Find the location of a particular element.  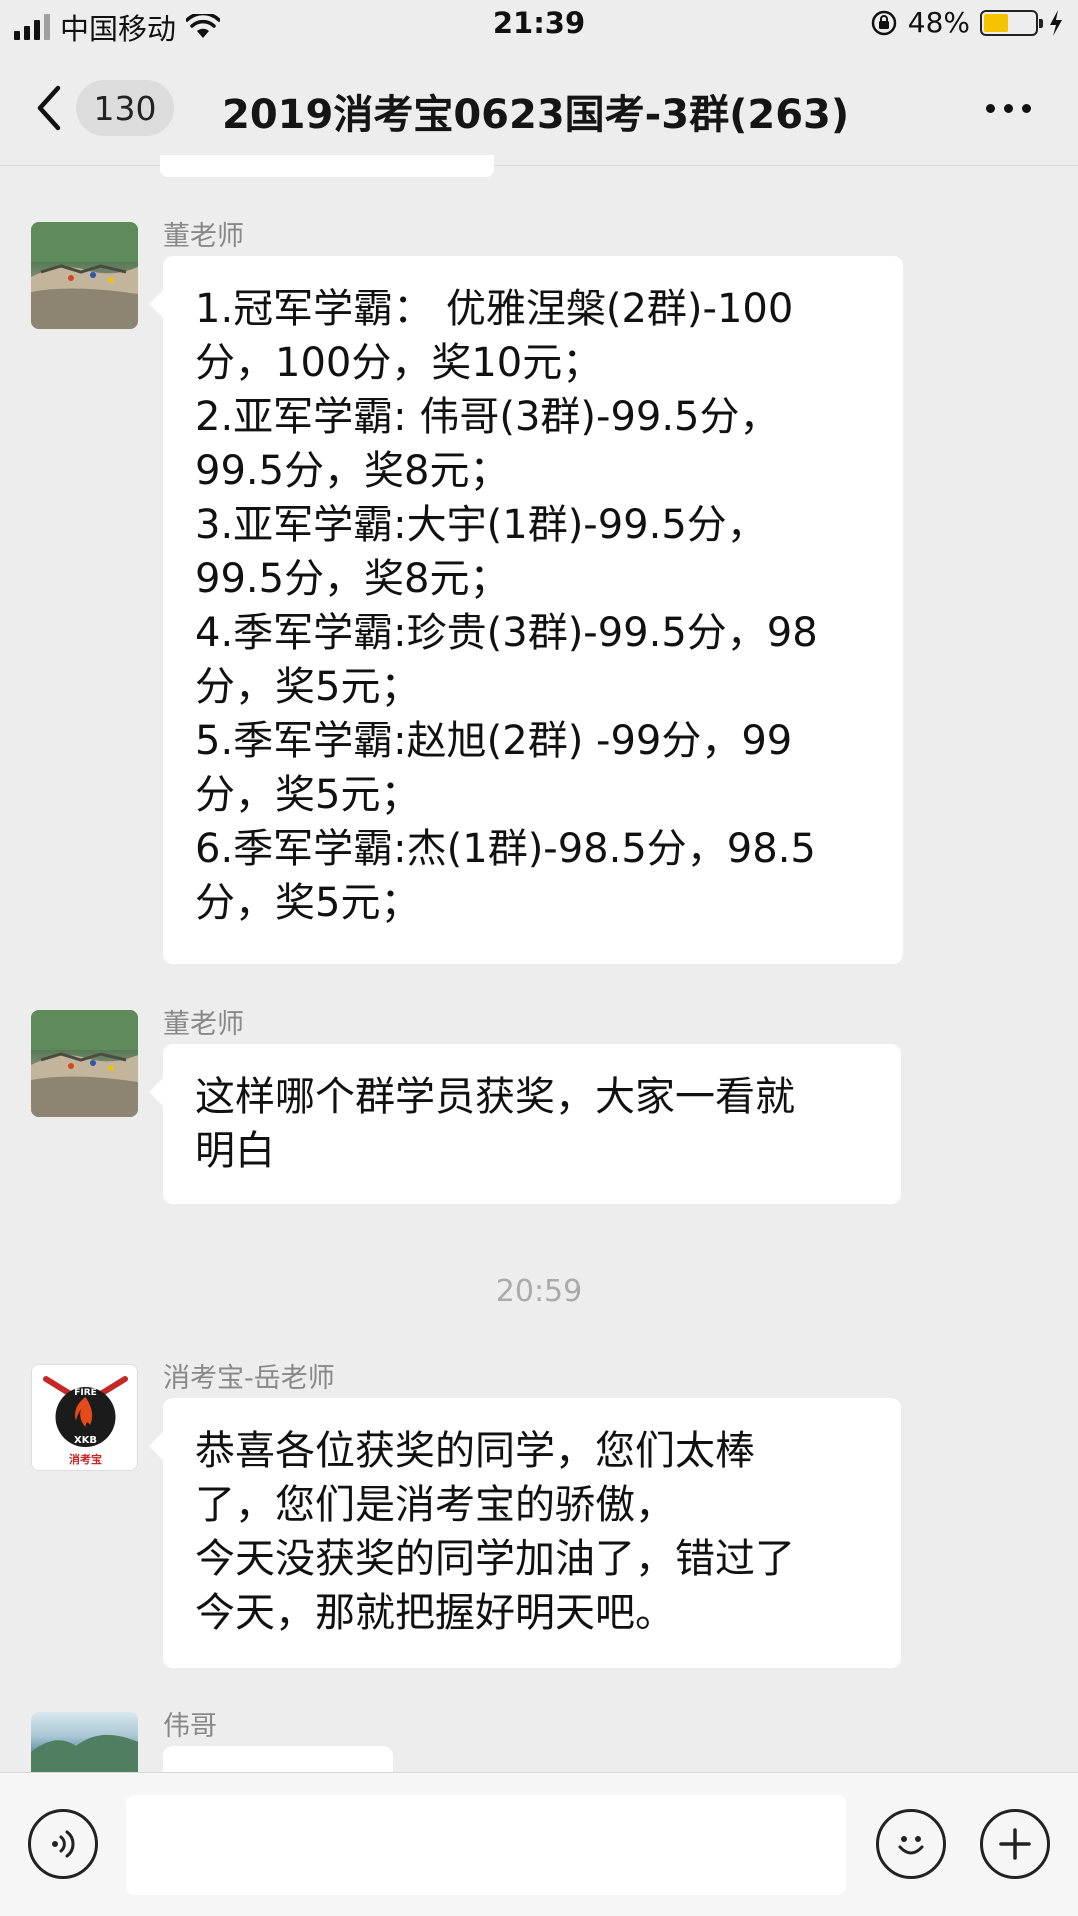

message-line: 分，100分，奖10元； is located at coordinates (399, 363).